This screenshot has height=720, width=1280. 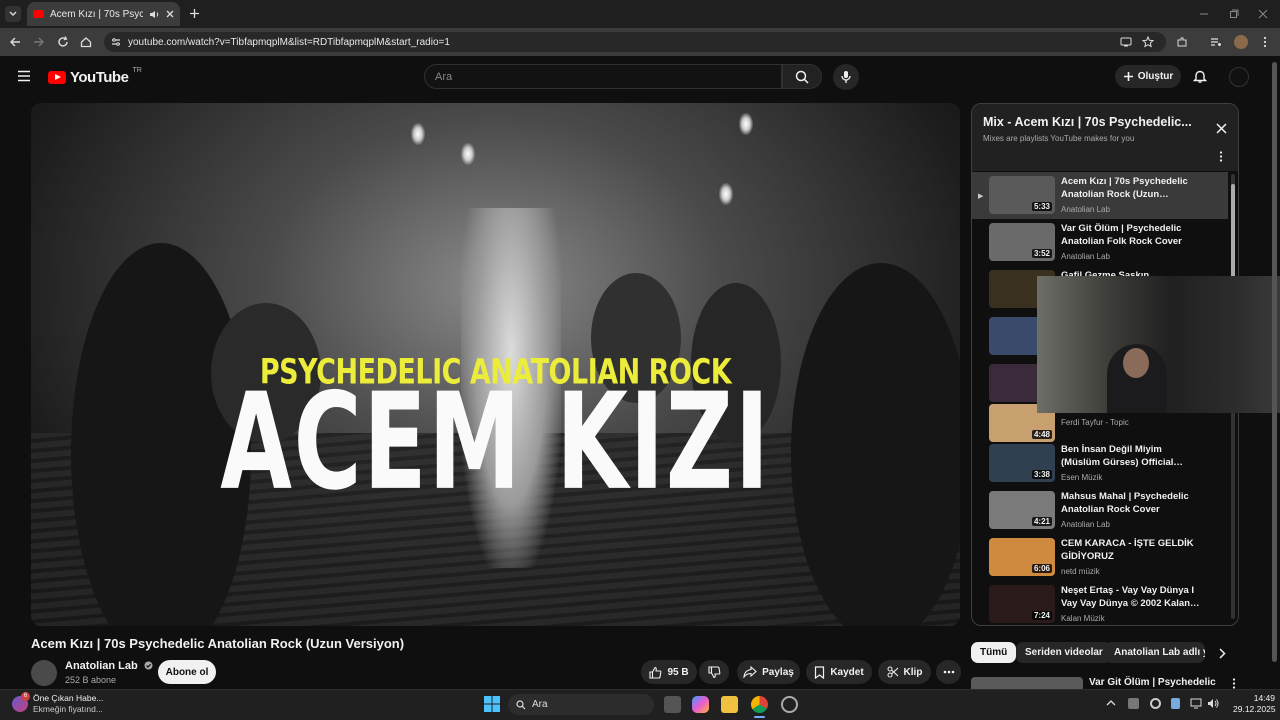 I want to click on network-icon, so click(x=1196, y=703).